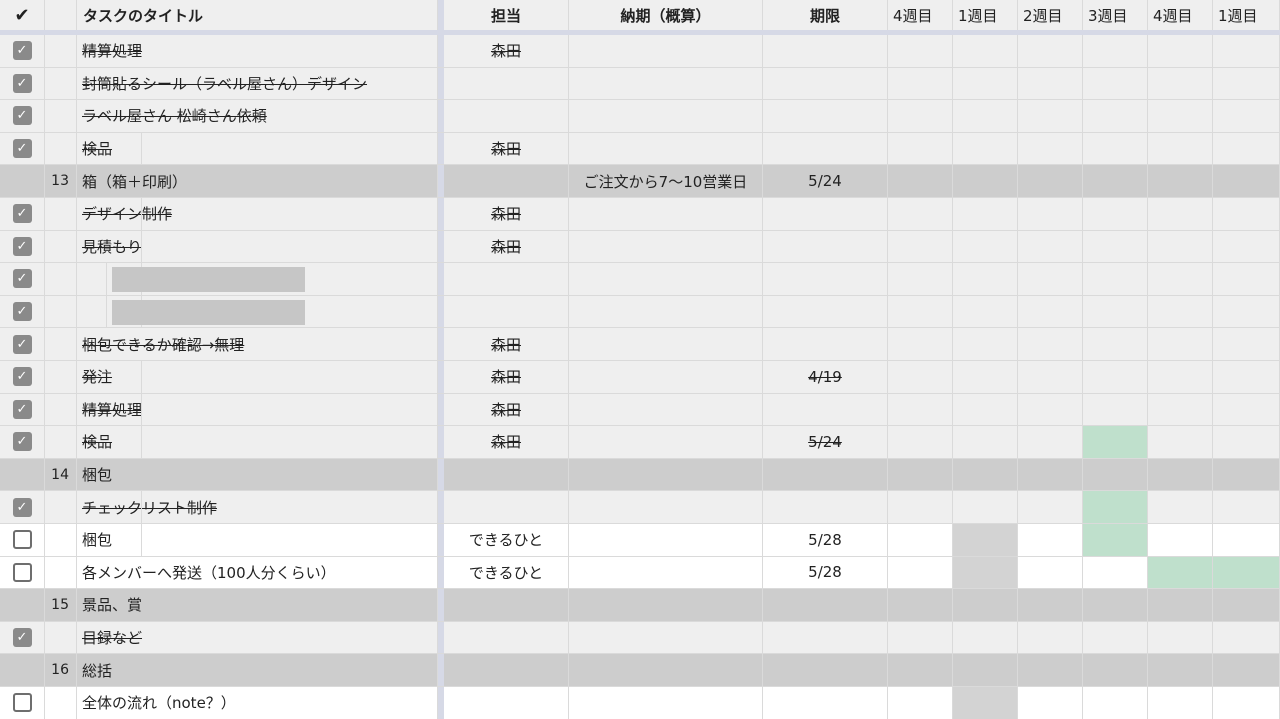  I want to click on task-title: 箱（箱＋印刷）, so click(257, 181).